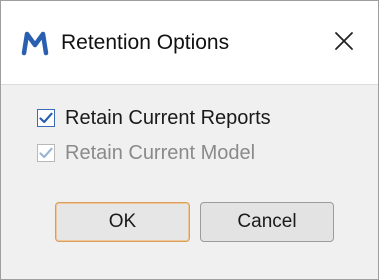 The height and width of the screenshot is (280, 379). I want to click on retain-reports-checkbox-row: Retain Current Reports, so click(154, 118).